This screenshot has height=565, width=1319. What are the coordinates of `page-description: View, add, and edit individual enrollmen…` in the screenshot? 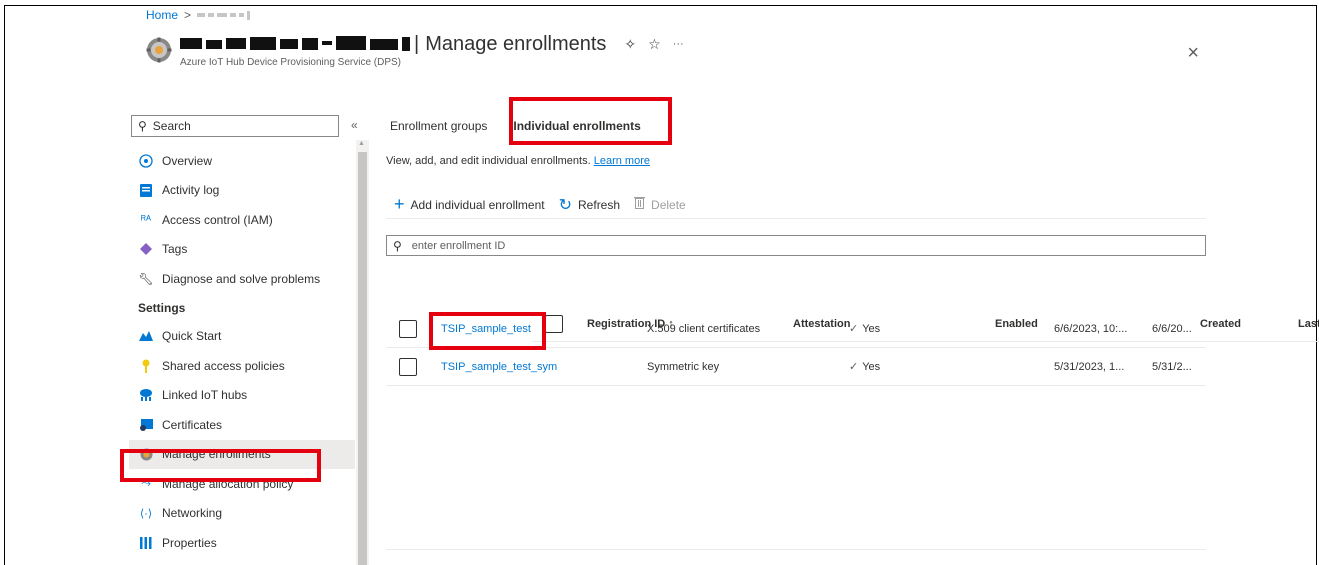 It's located at (518, 161).